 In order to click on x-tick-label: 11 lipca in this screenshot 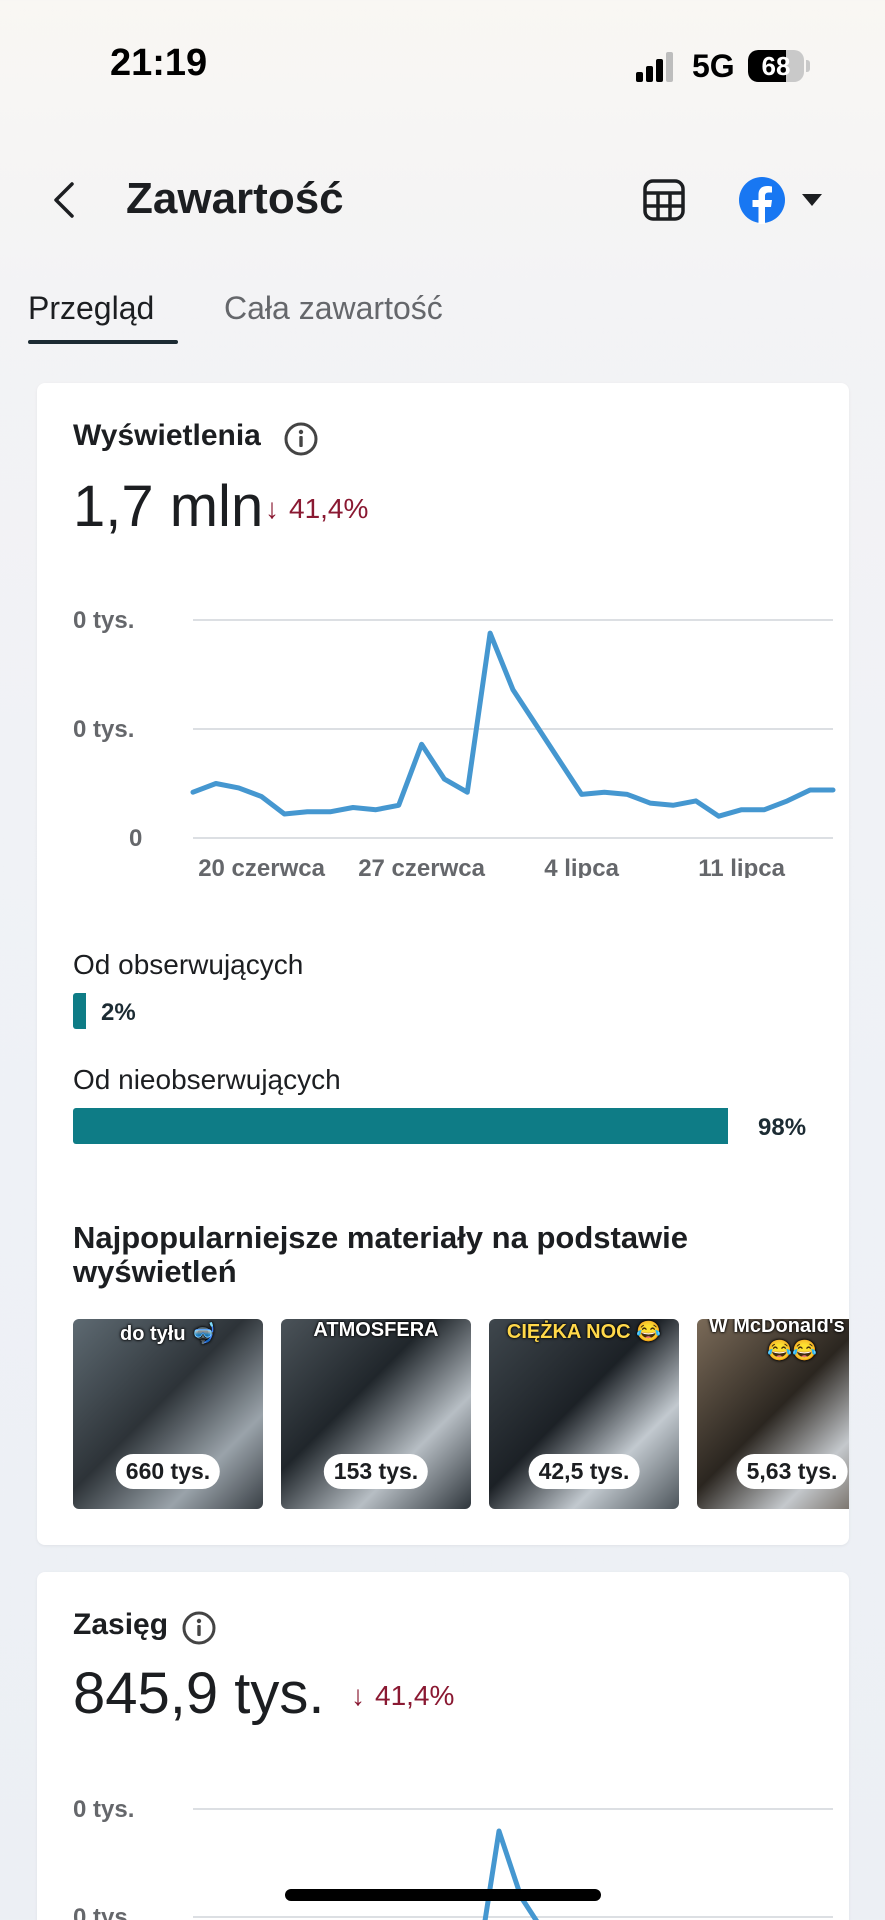, I will do `click(741, 866)`.